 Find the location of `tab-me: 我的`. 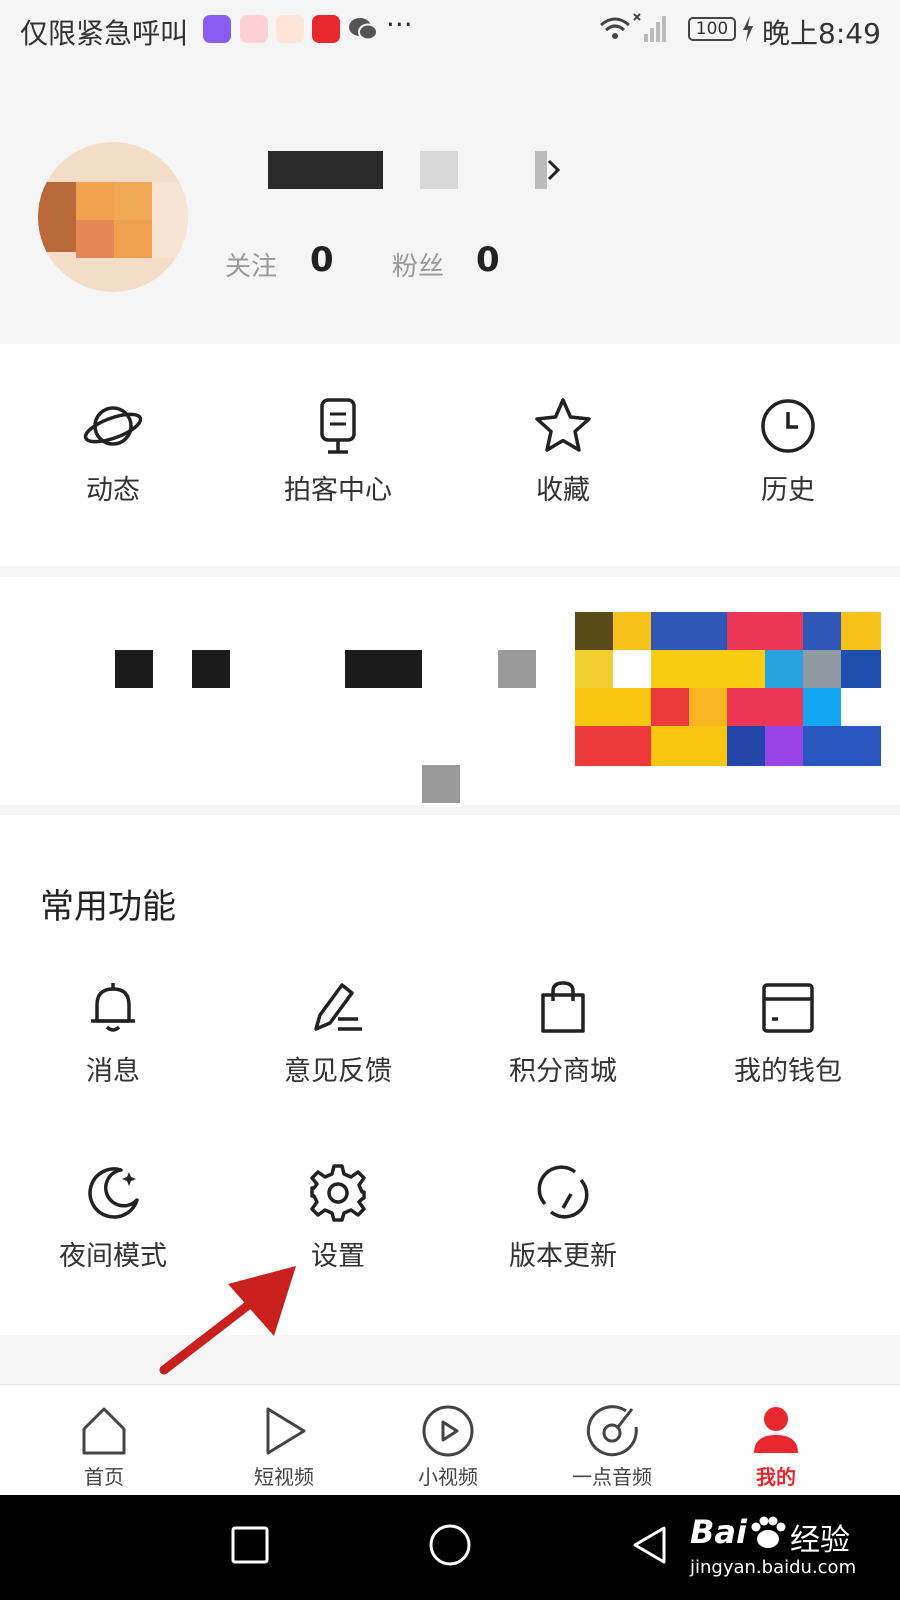

tab-me: 我的 is located at coordinates (776, 1446).